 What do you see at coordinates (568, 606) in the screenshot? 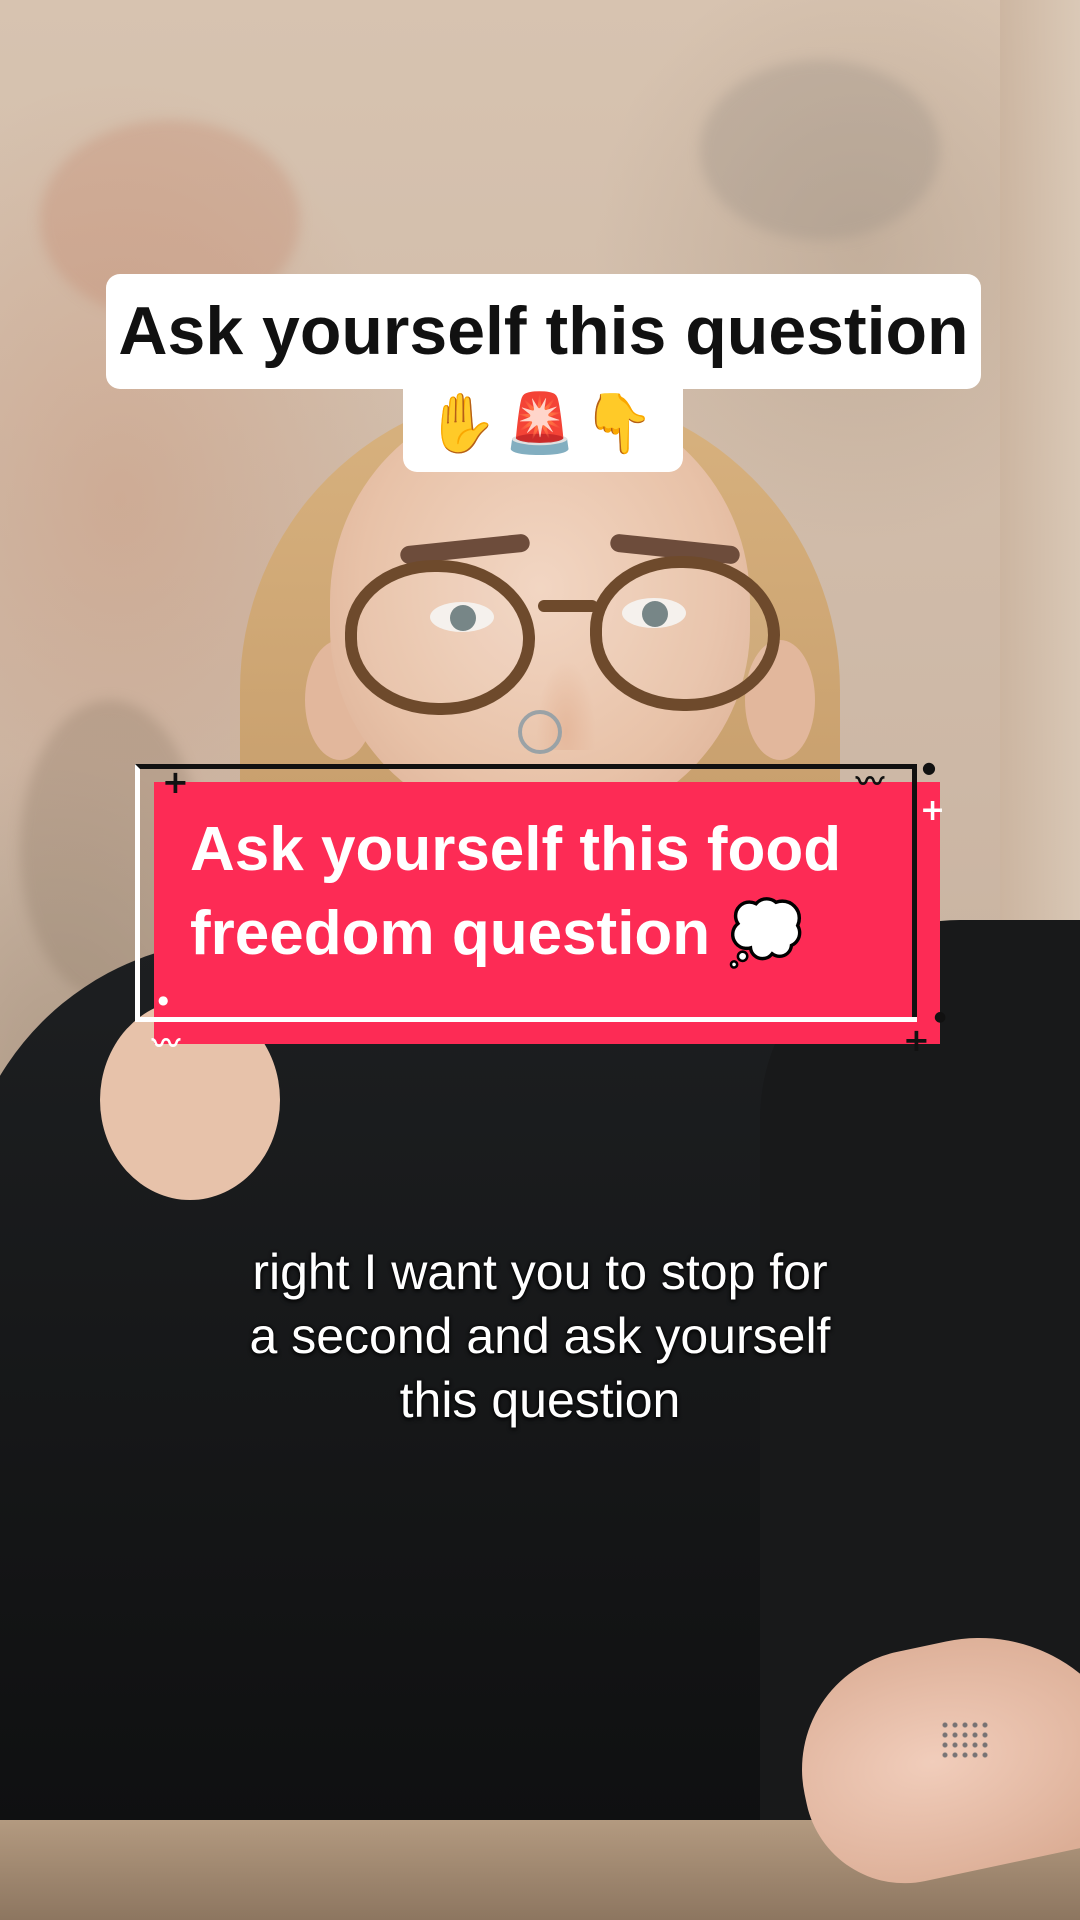
I see `glasses-bridge` at bounding box center [568, 606].